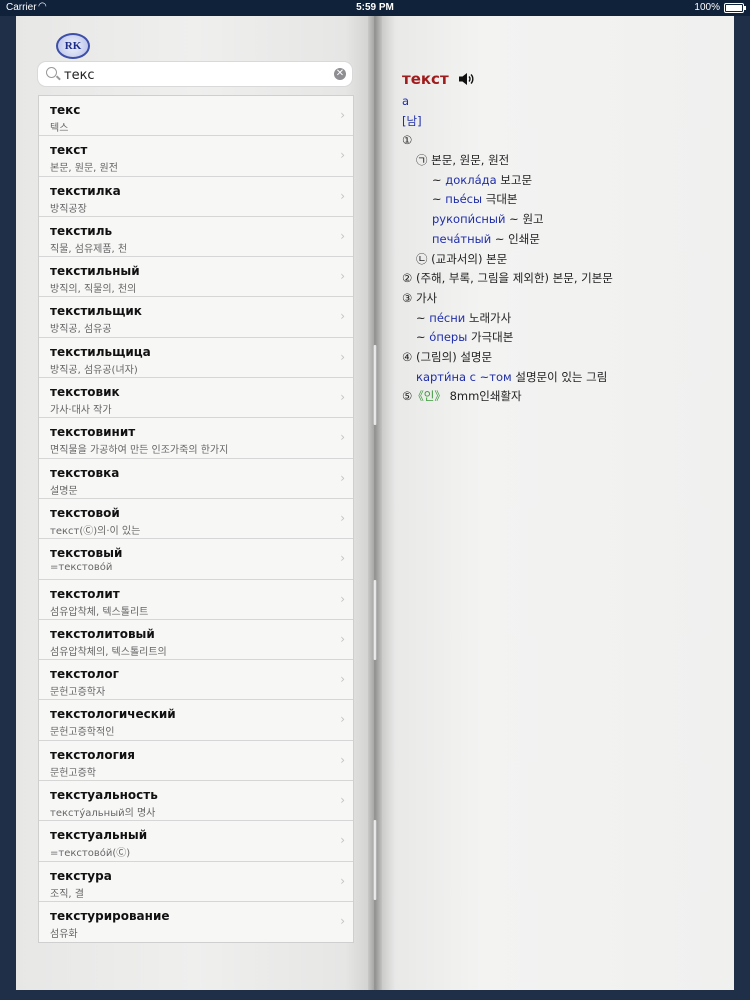 The height and width of the screenshot is (1000, 750). I want to click on word-list-item: текстура 조직, 결 ›, so click(196, 882).